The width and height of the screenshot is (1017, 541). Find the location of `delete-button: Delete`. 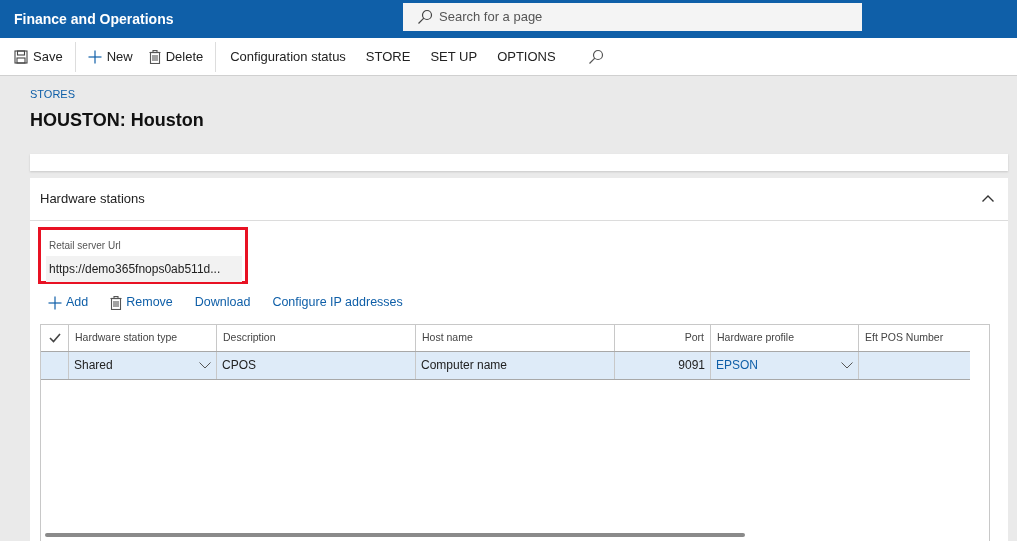

delete-button: Delete is located at coordinates (176, 56).